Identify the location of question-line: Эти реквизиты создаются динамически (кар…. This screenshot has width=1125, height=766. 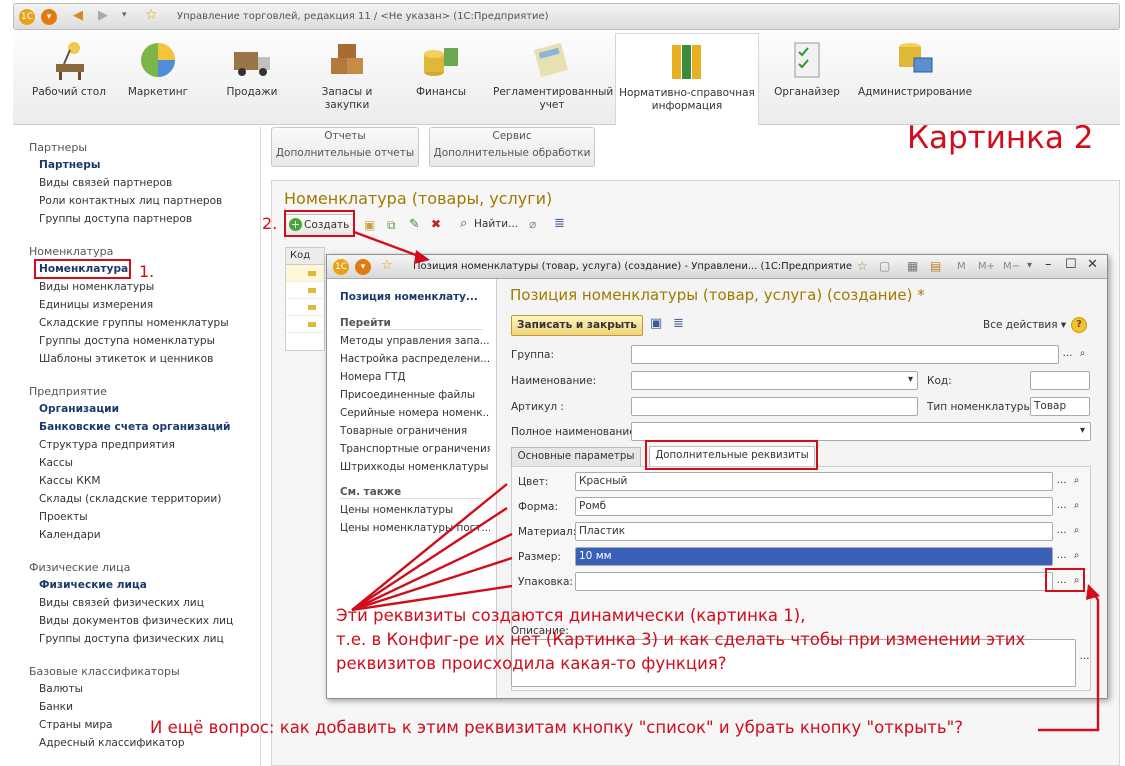
(571, 615).